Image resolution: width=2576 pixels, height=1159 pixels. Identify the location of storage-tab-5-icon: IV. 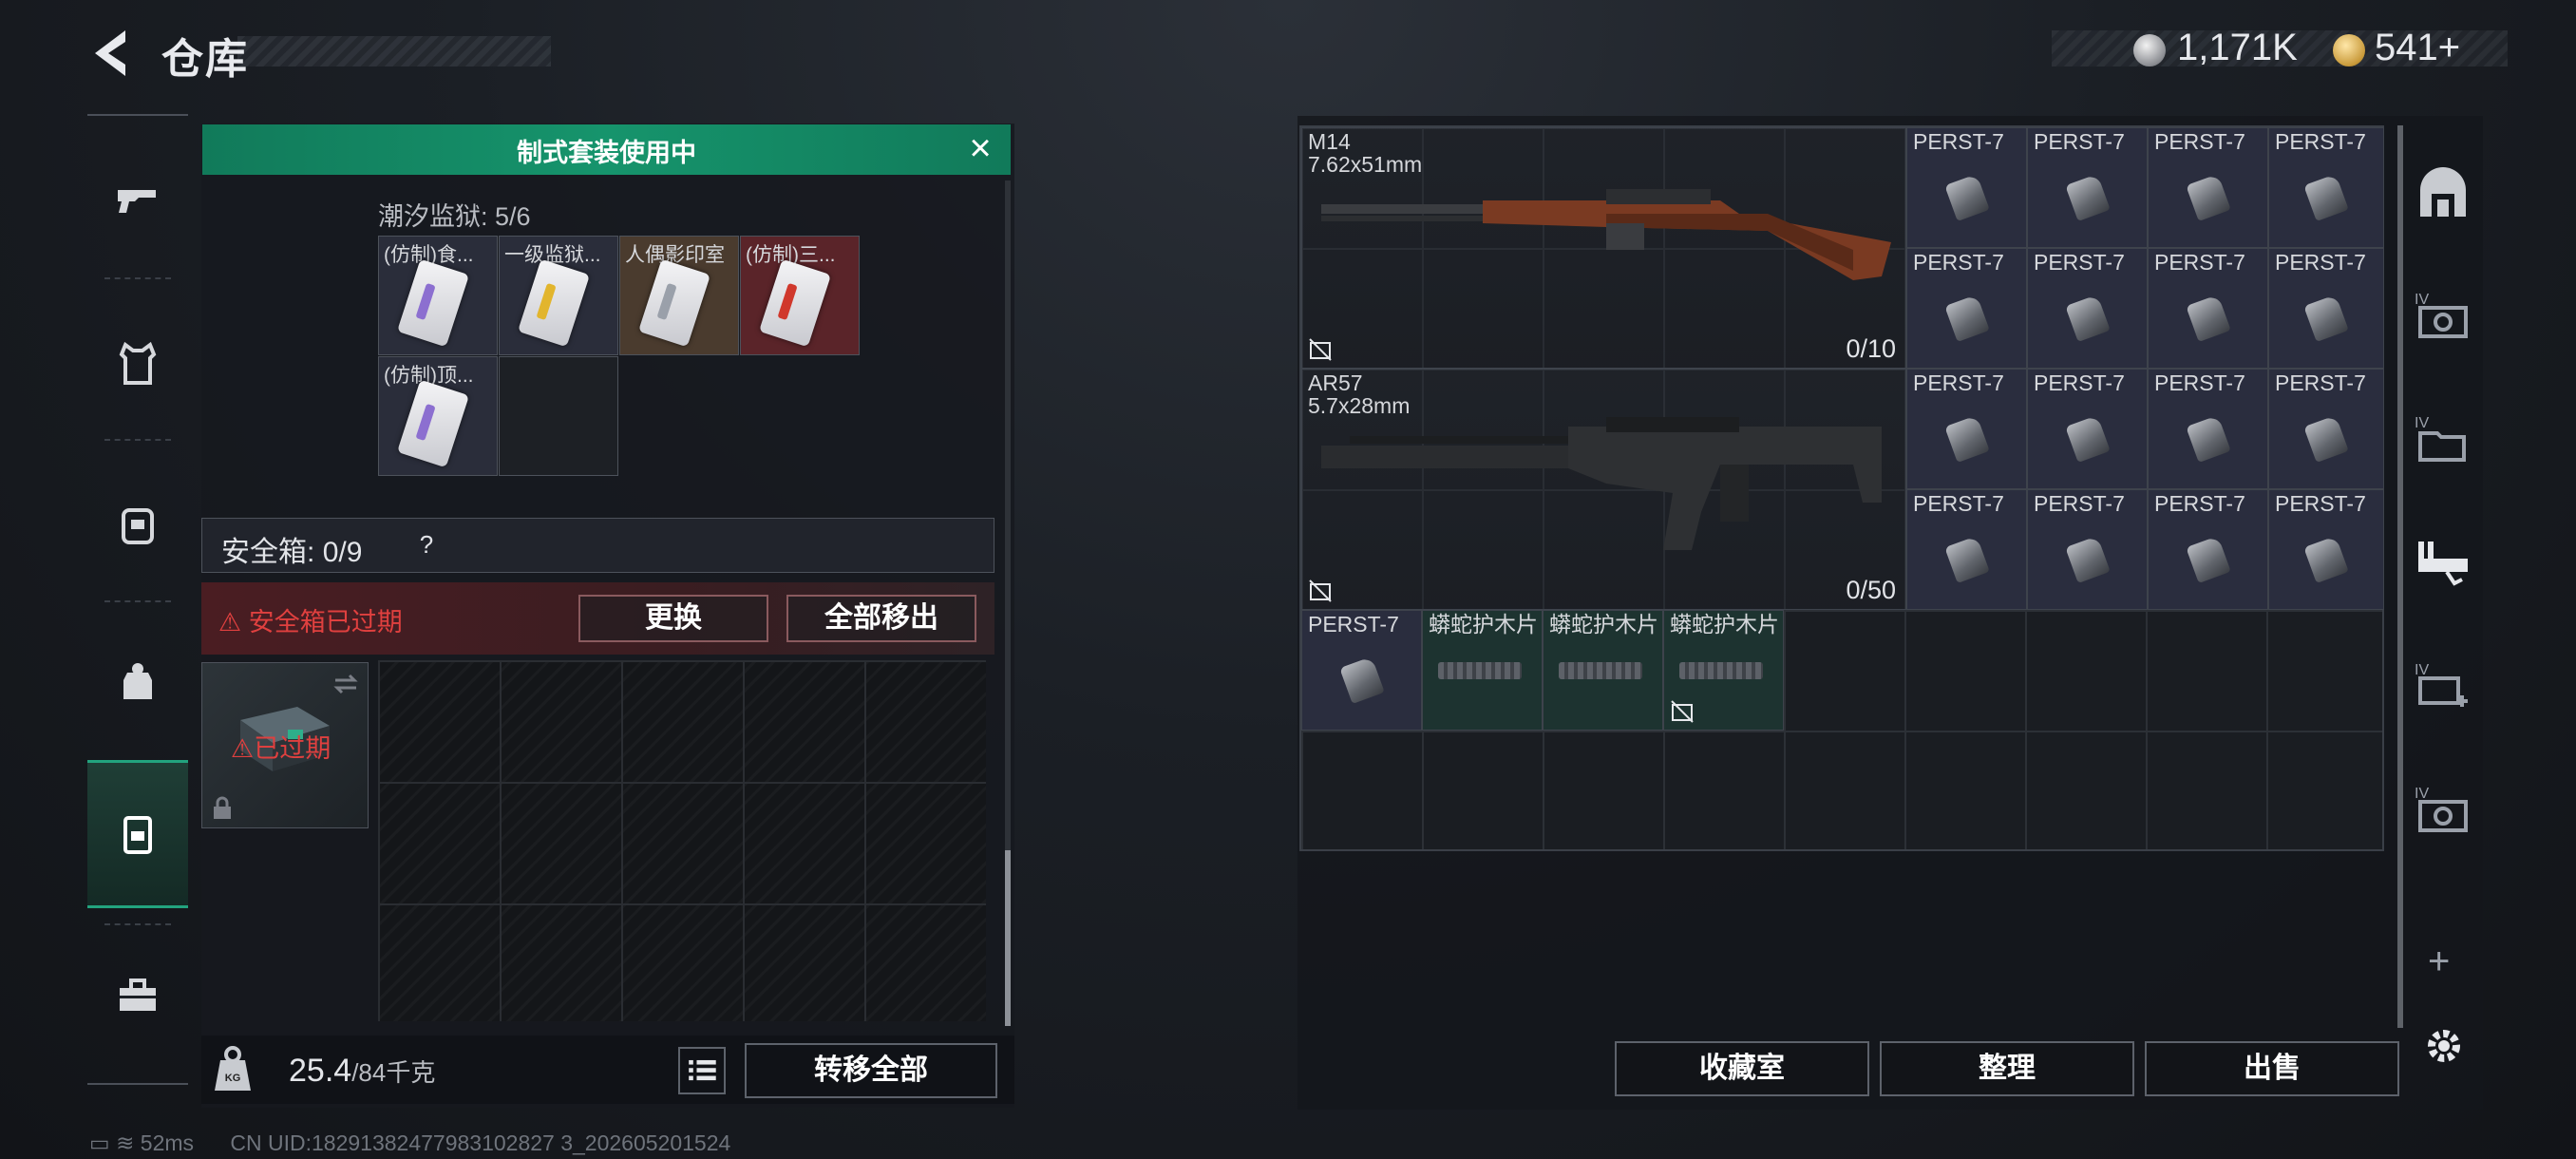
(2443, 687).